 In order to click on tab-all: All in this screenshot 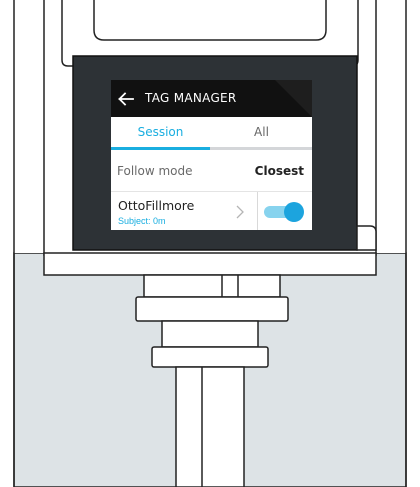, I will do `click(261, 132)`.